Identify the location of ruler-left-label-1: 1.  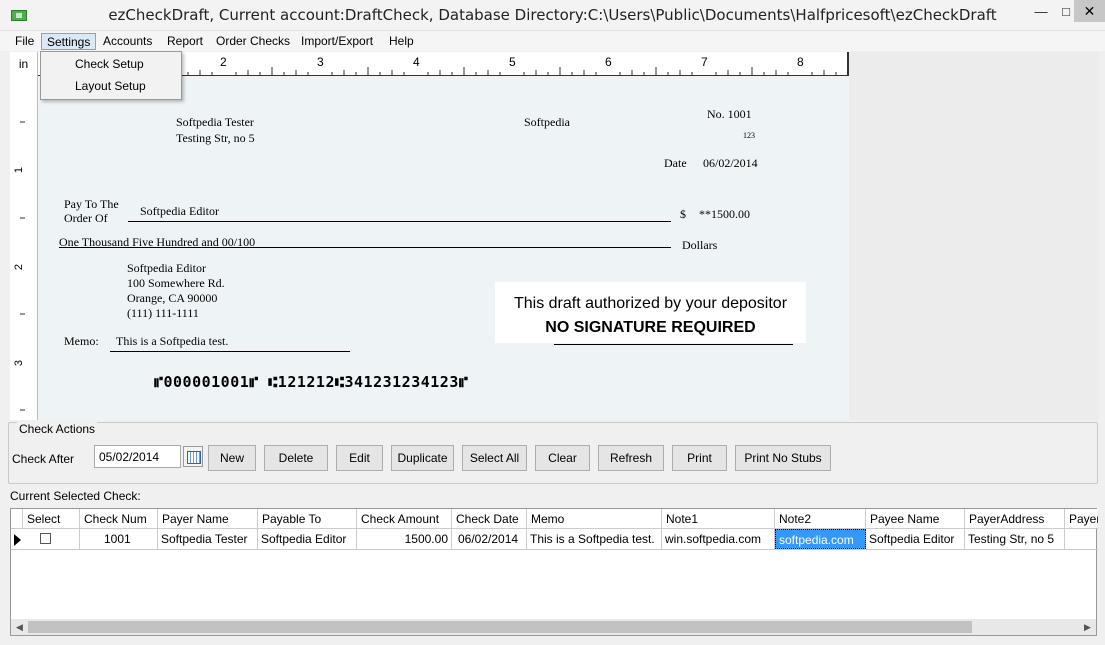
(19, 170).